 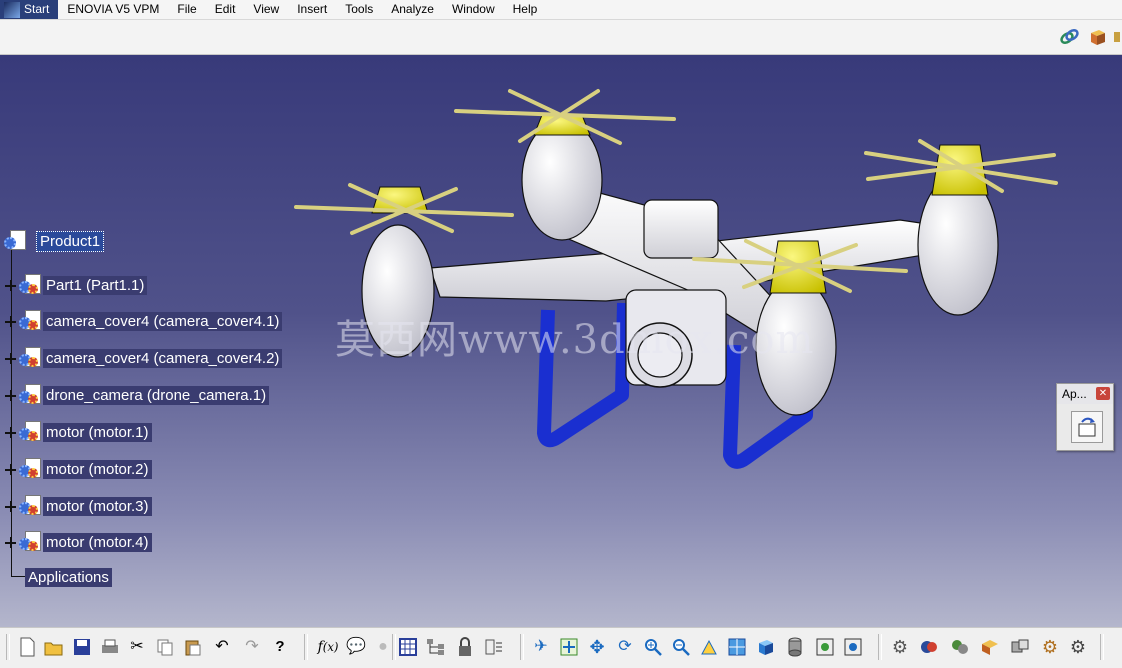 What do you see at coordinates (1020, 647) in the screenshot?
I see `explode-icon` at bounding box center [1020, 647].